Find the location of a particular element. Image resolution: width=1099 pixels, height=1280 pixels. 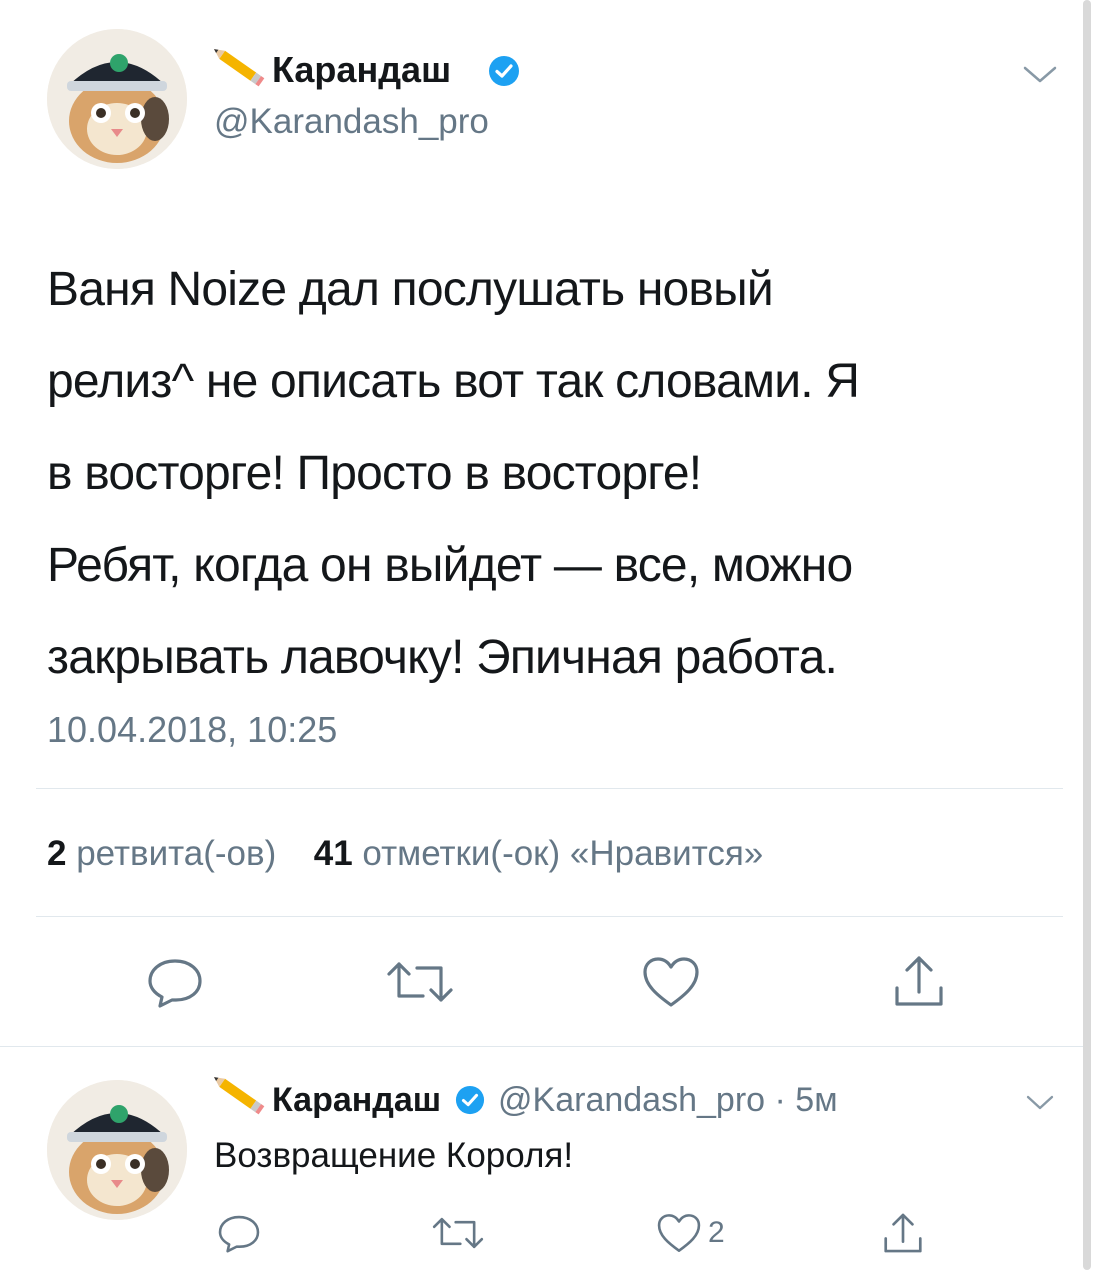

like-button: 2 is located at coordinates (701, 1233).